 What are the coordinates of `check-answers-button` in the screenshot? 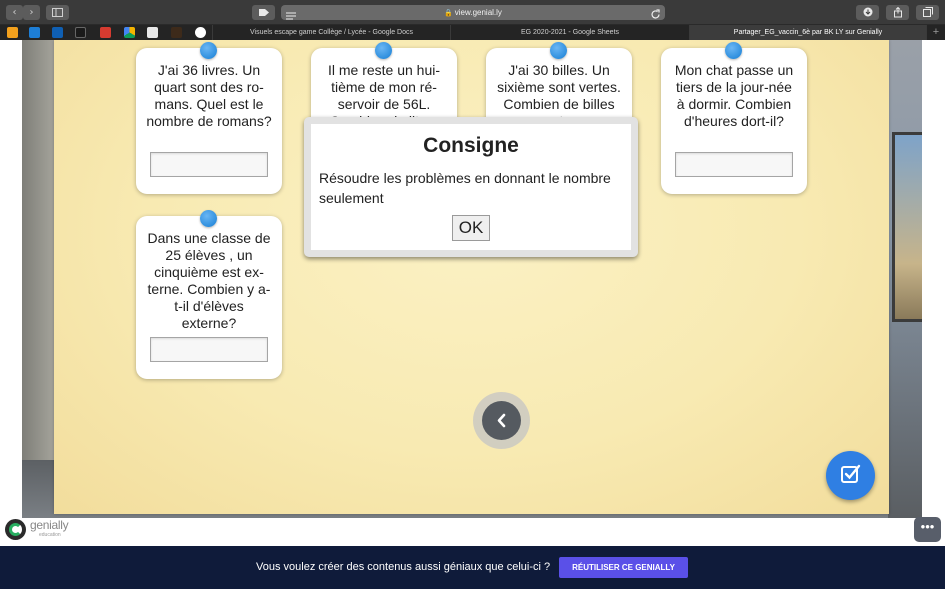 It's located at (850, 475).